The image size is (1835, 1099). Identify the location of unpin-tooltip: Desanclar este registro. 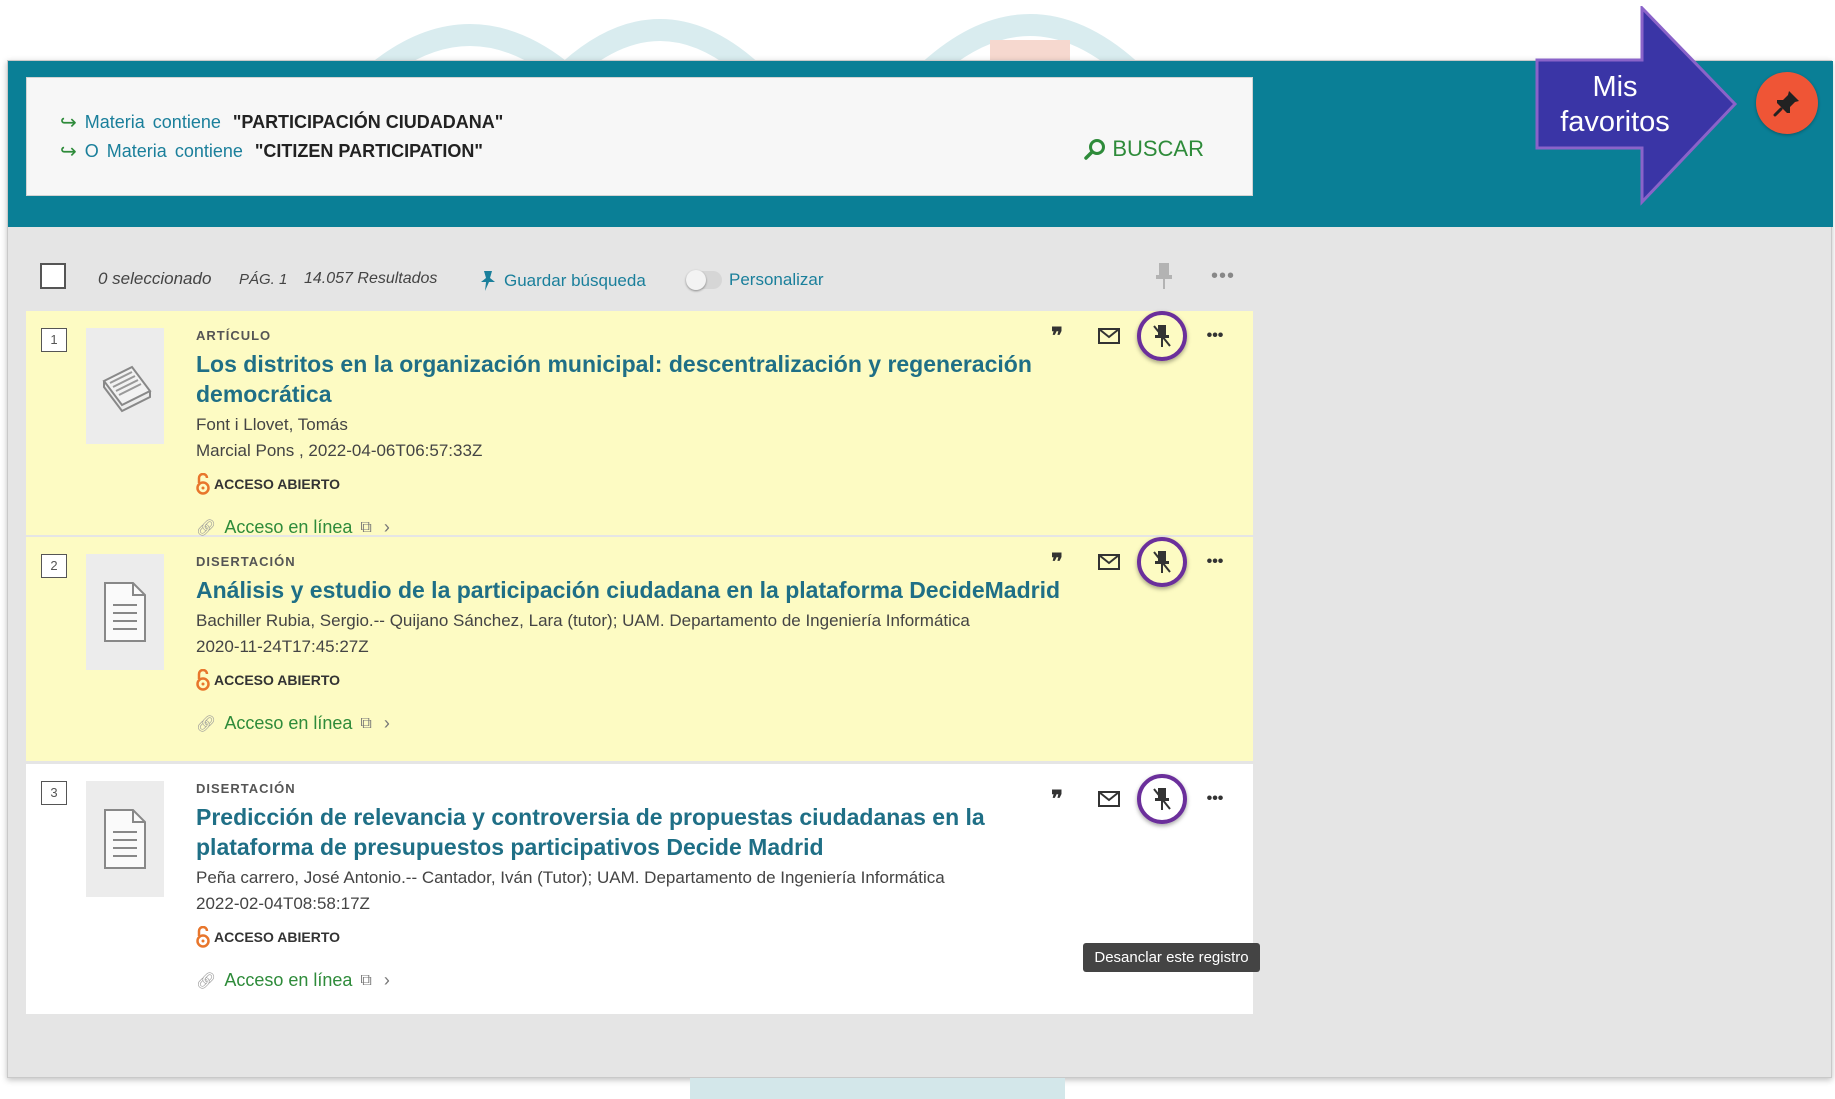
(1171, 957).